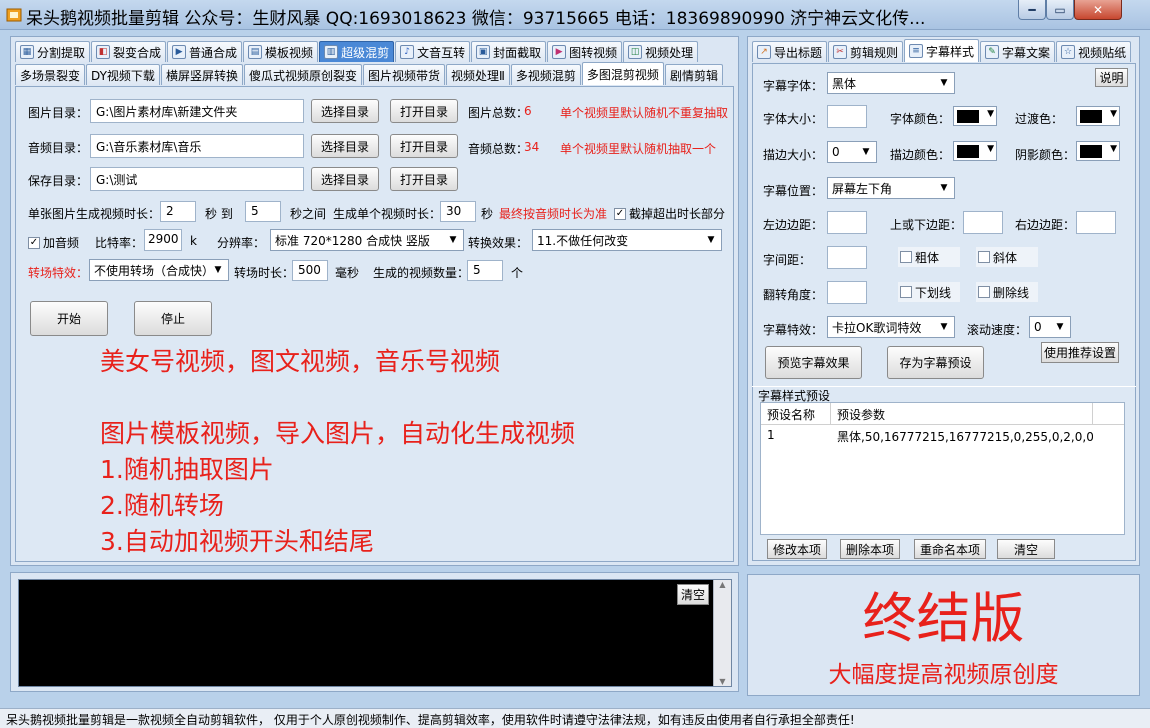  Describe the element at coordinates (263, 211) in the screenshot. I see `duration-max-input: 5` at that location.